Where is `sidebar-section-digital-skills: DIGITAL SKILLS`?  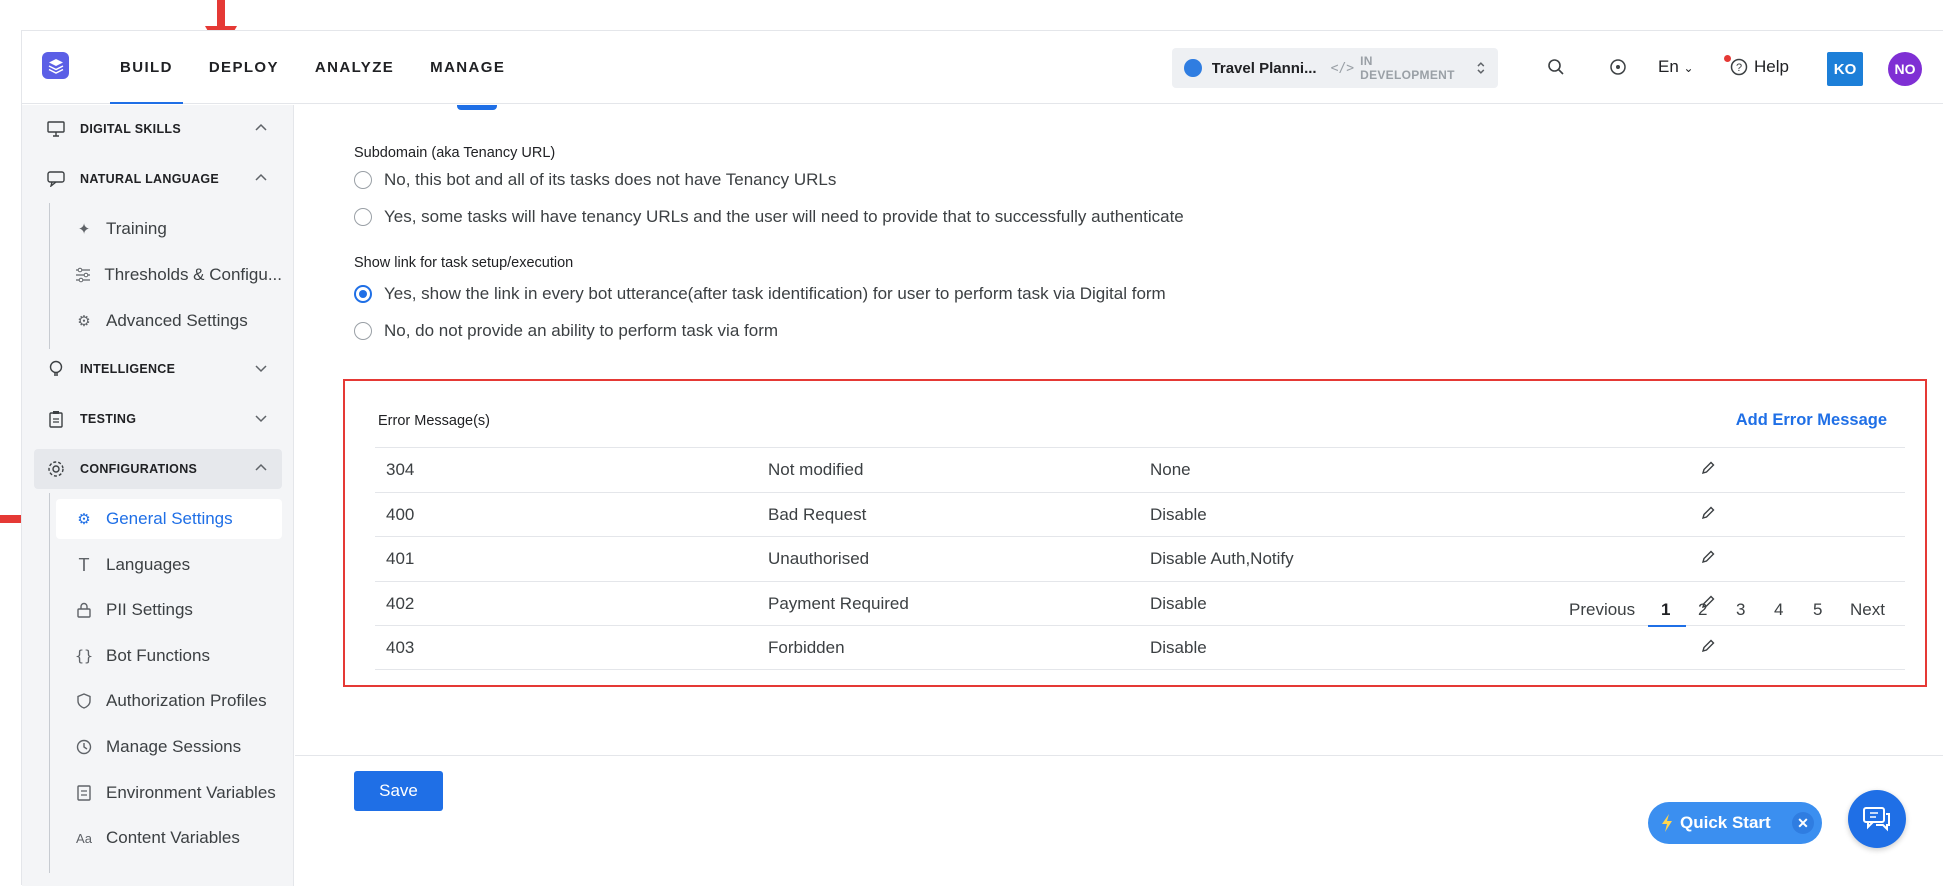 sidebar-section-digital-skills: DIGITAL SKILLS is located at coordinates (158, 129).